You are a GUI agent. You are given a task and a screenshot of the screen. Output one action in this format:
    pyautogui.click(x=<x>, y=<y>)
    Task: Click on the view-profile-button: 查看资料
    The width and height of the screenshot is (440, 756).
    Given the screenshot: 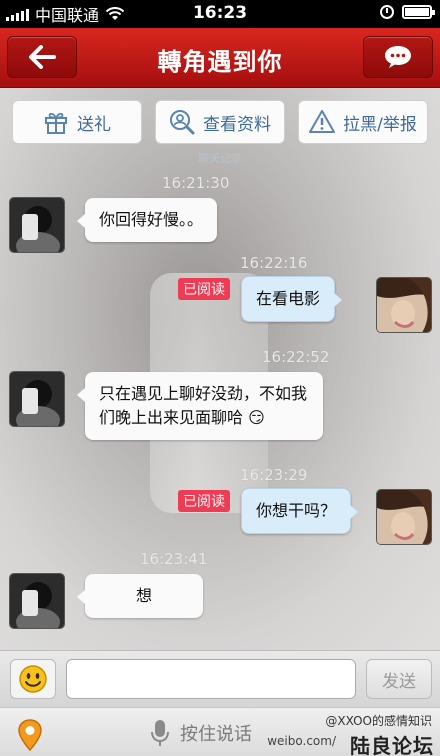 What is the action you would take?
    pyautogui.click(x=220, y=122)
    